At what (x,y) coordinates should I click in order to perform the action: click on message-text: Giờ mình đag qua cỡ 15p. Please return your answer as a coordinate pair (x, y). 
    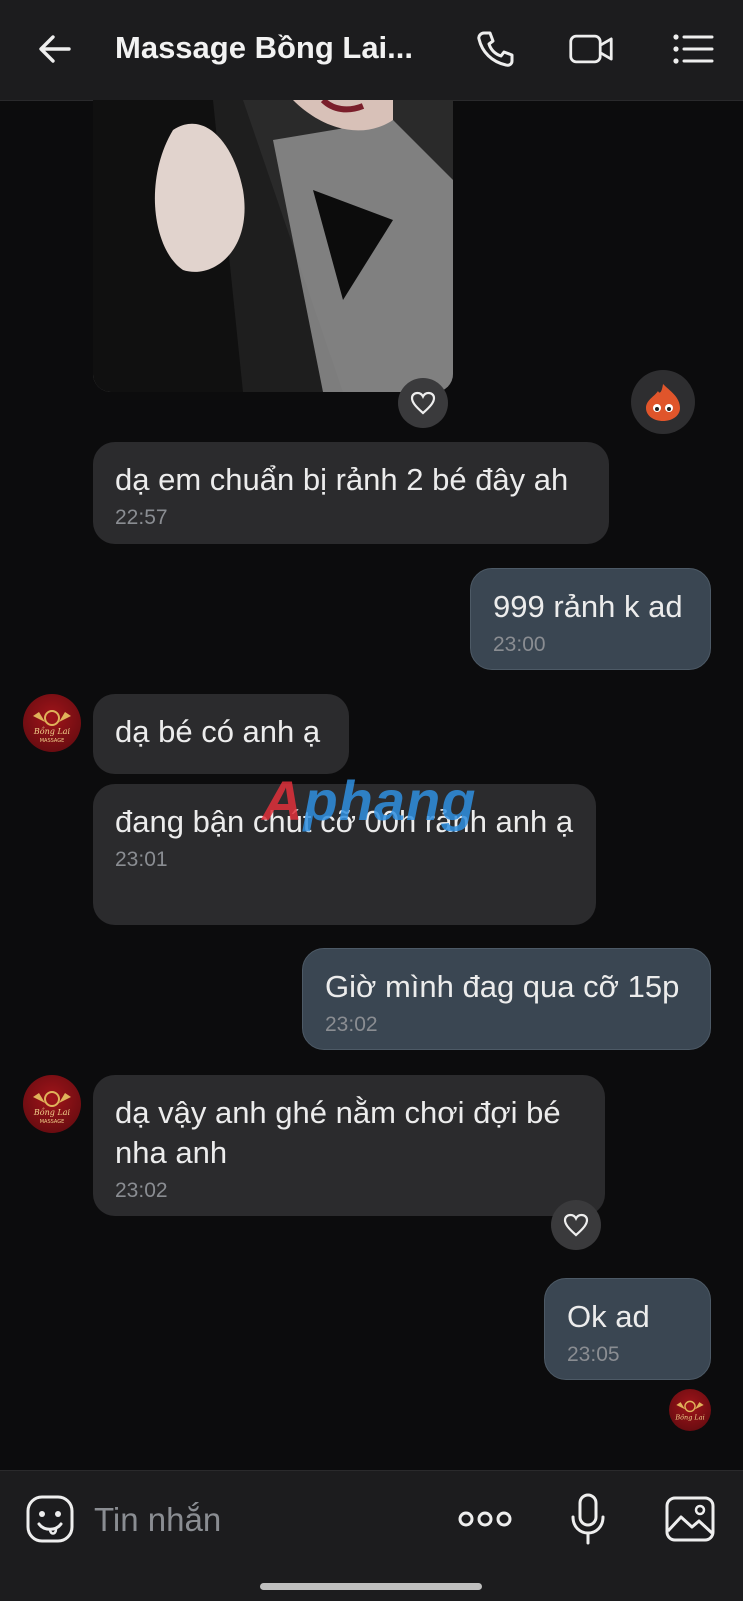
    Looking at the image, I should click on (502, 986).